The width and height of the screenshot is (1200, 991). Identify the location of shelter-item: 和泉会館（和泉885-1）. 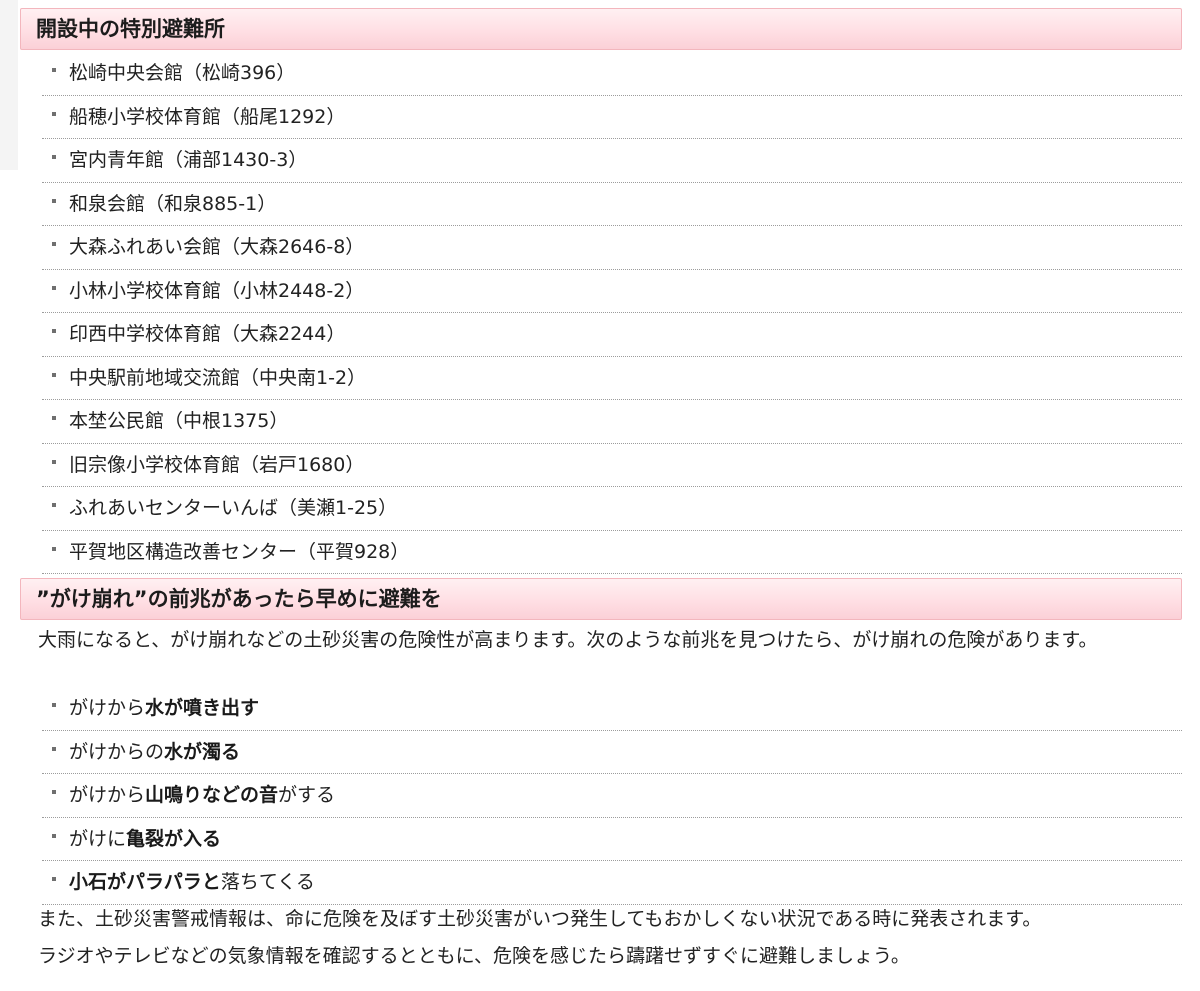
(612, 204).